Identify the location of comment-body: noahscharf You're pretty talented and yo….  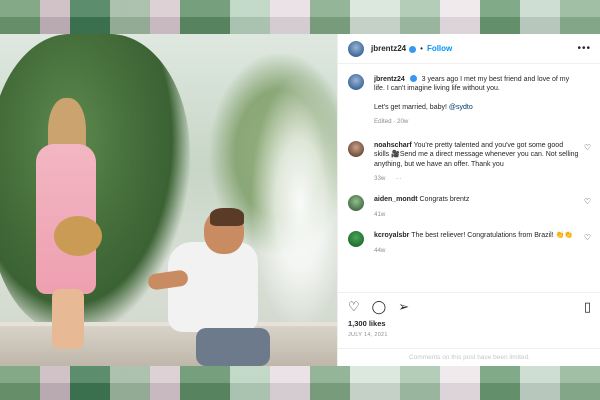
(482, 162).